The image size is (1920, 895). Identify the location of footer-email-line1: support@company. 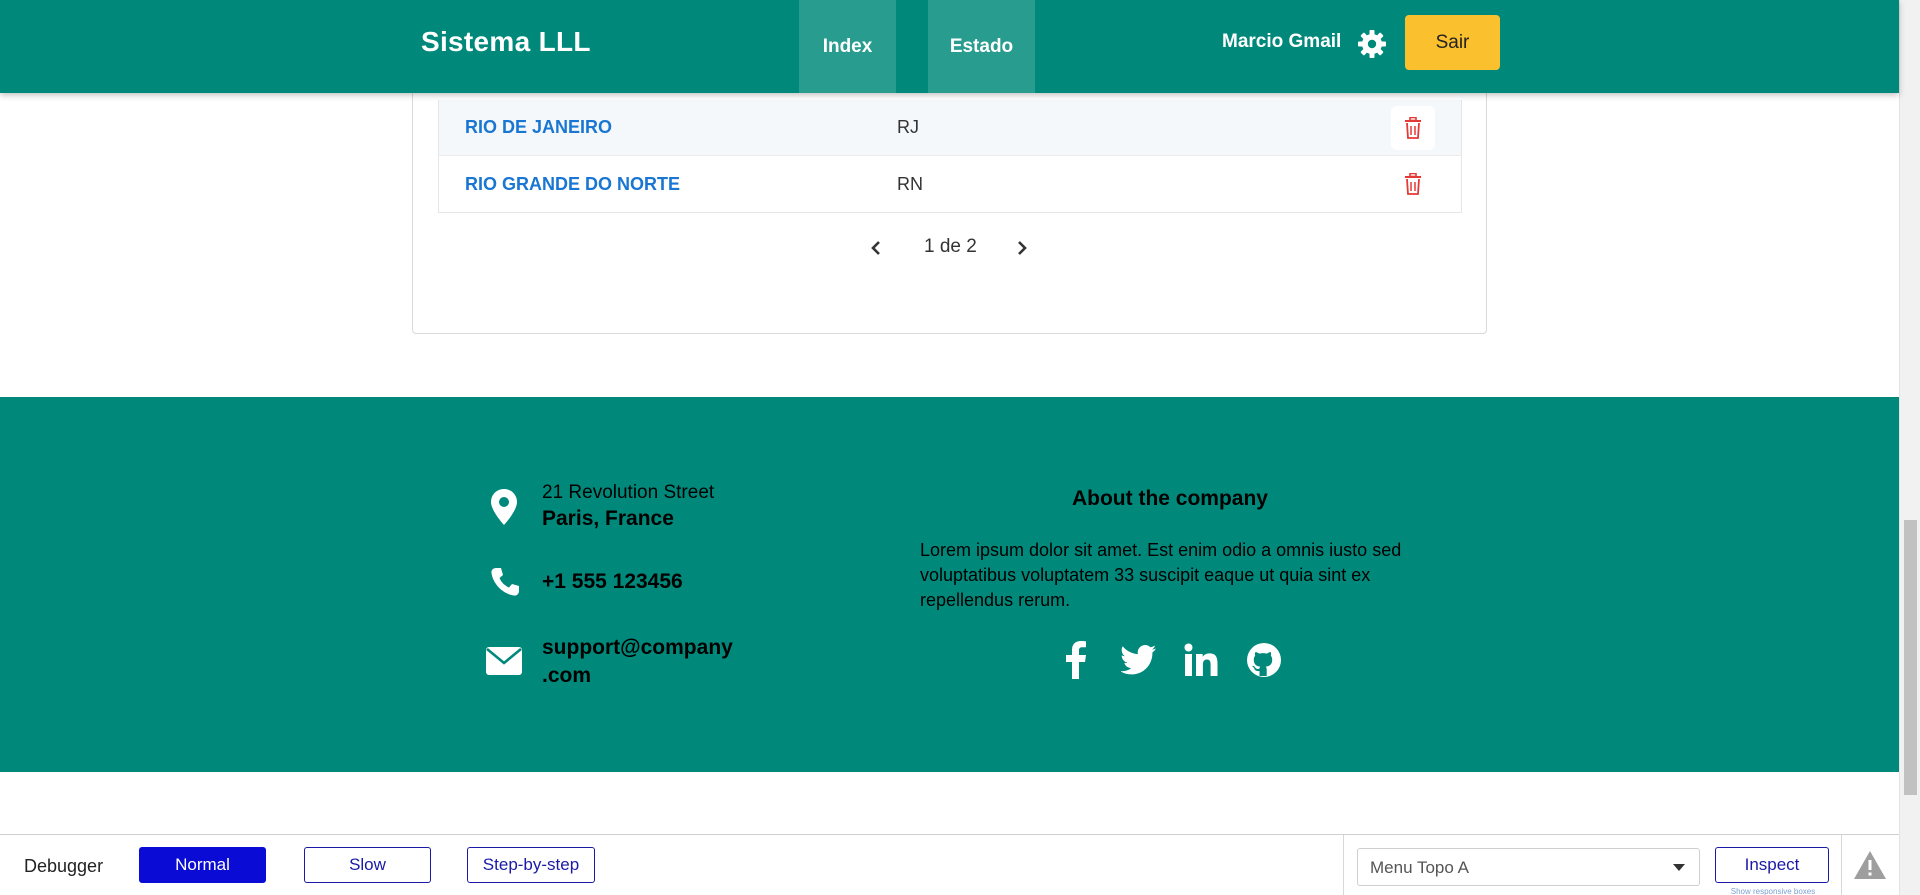
(637, 647).